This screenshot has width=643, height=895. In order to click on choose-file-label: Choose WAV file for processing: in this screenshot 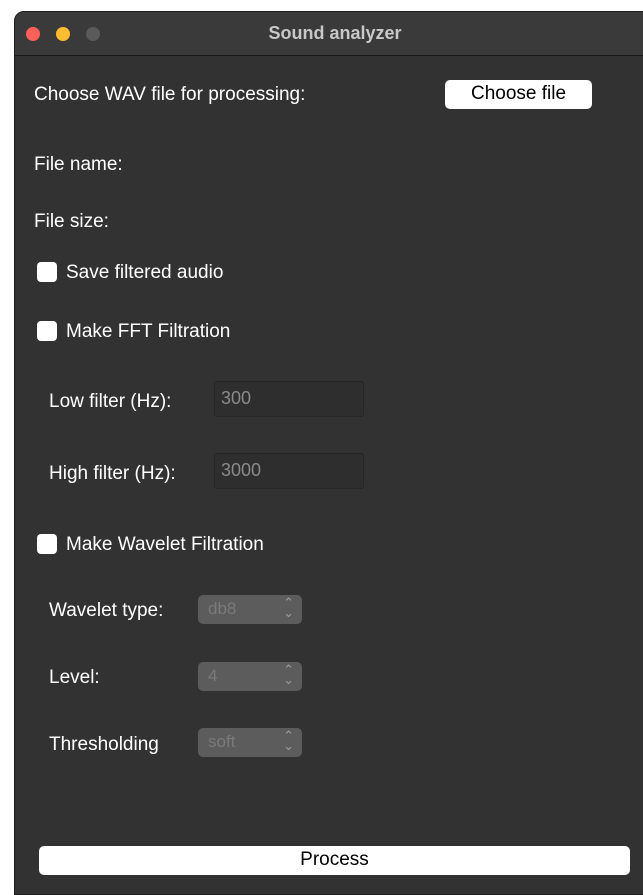, I will do `click(170, 94)`.